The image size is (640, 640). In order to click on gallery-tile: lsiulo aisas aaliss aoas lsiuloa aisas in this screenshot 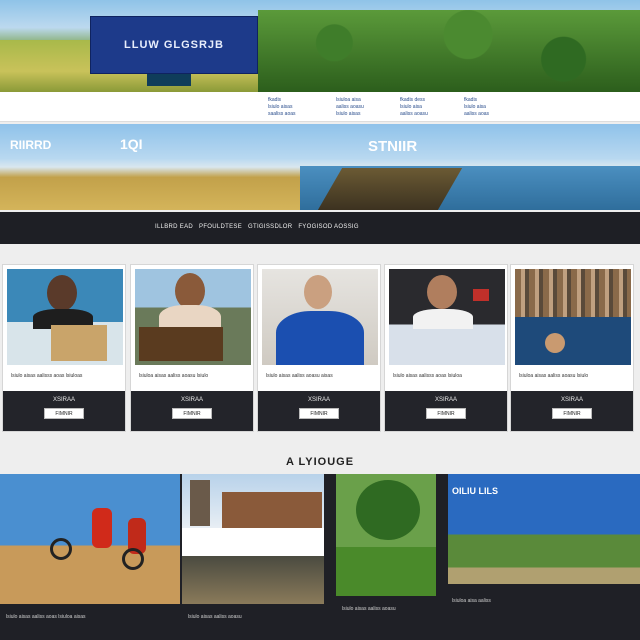, I will do `click(90, 557)`.